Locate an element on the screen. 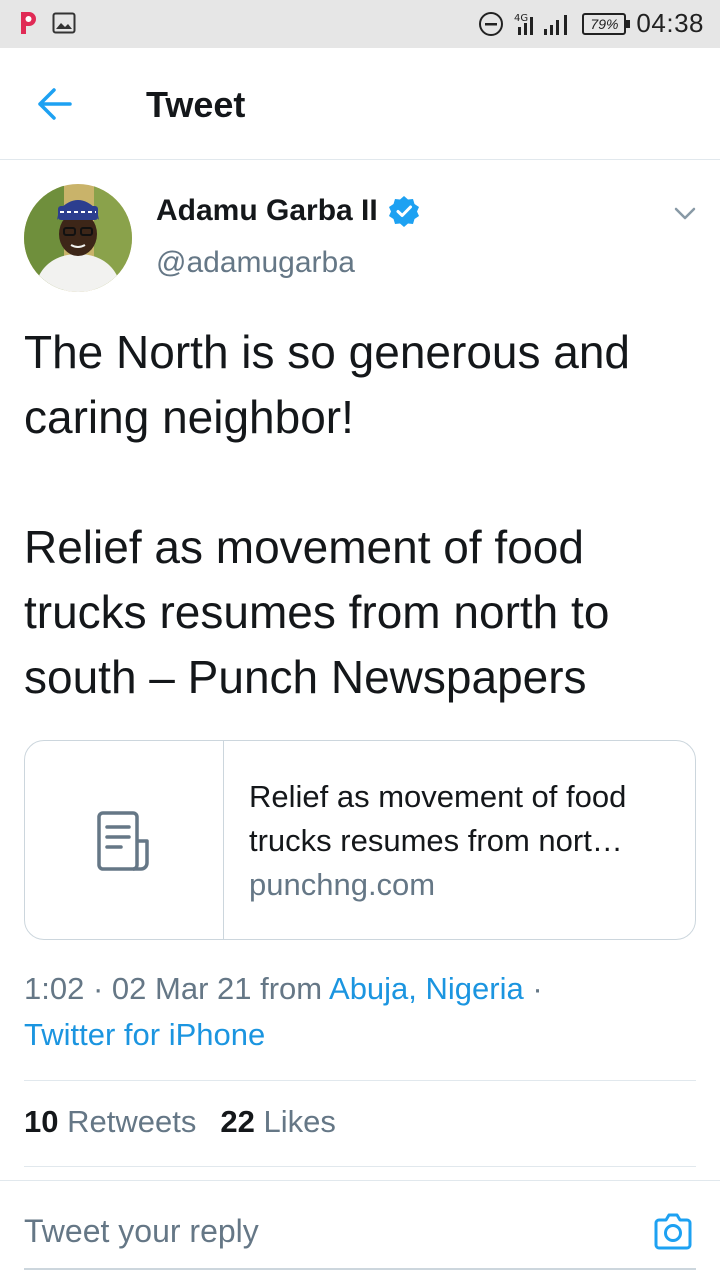 This screenshot has height=1280, width=720. document-icon is located at coordinates (123, 841).